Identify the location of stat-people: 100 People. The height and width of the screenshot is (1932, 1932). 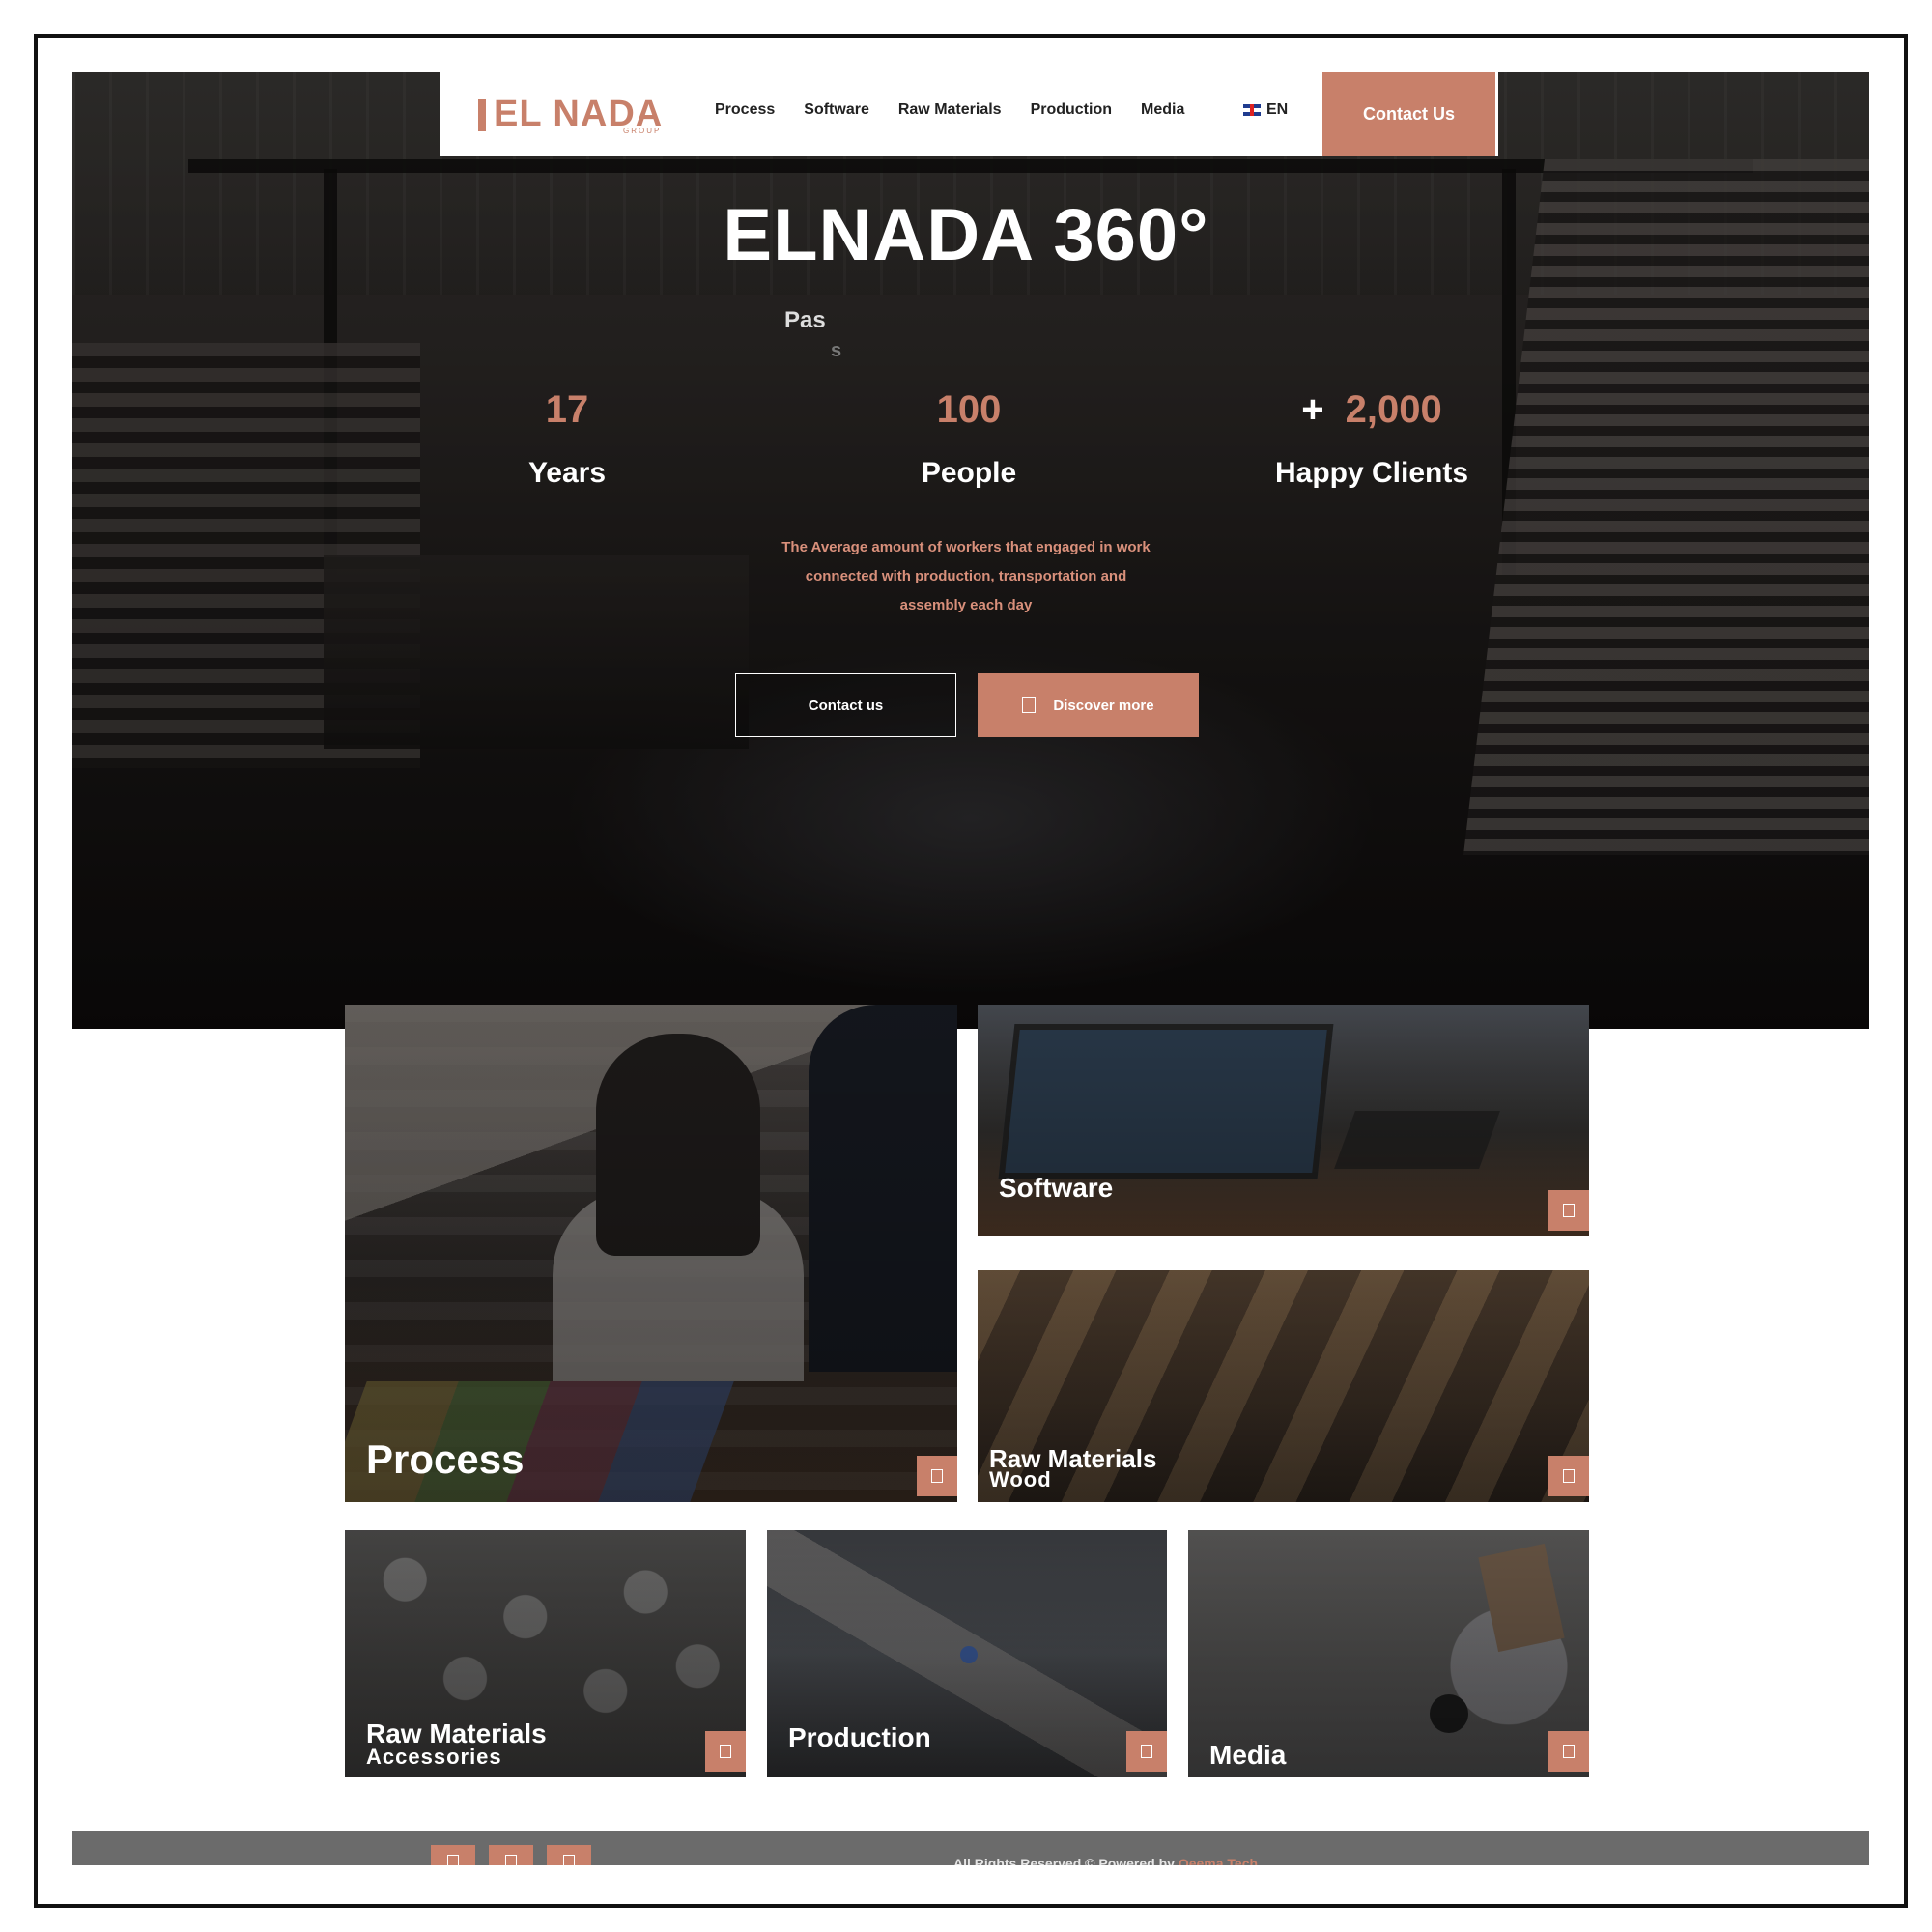
(969, 439).